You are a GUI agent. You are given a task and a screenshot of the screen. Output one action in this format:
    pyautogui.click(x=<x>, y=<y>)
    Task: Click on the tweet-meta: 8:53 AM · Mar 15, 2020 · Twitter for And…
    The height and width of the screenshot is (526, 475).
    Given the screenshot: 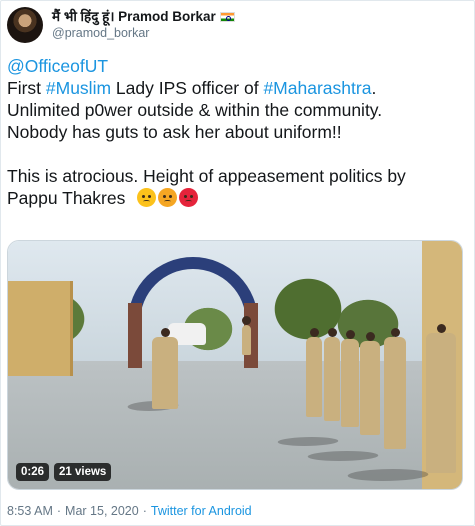 What is the action you would take?
    pyautogui.click(x=129, y=511)
    